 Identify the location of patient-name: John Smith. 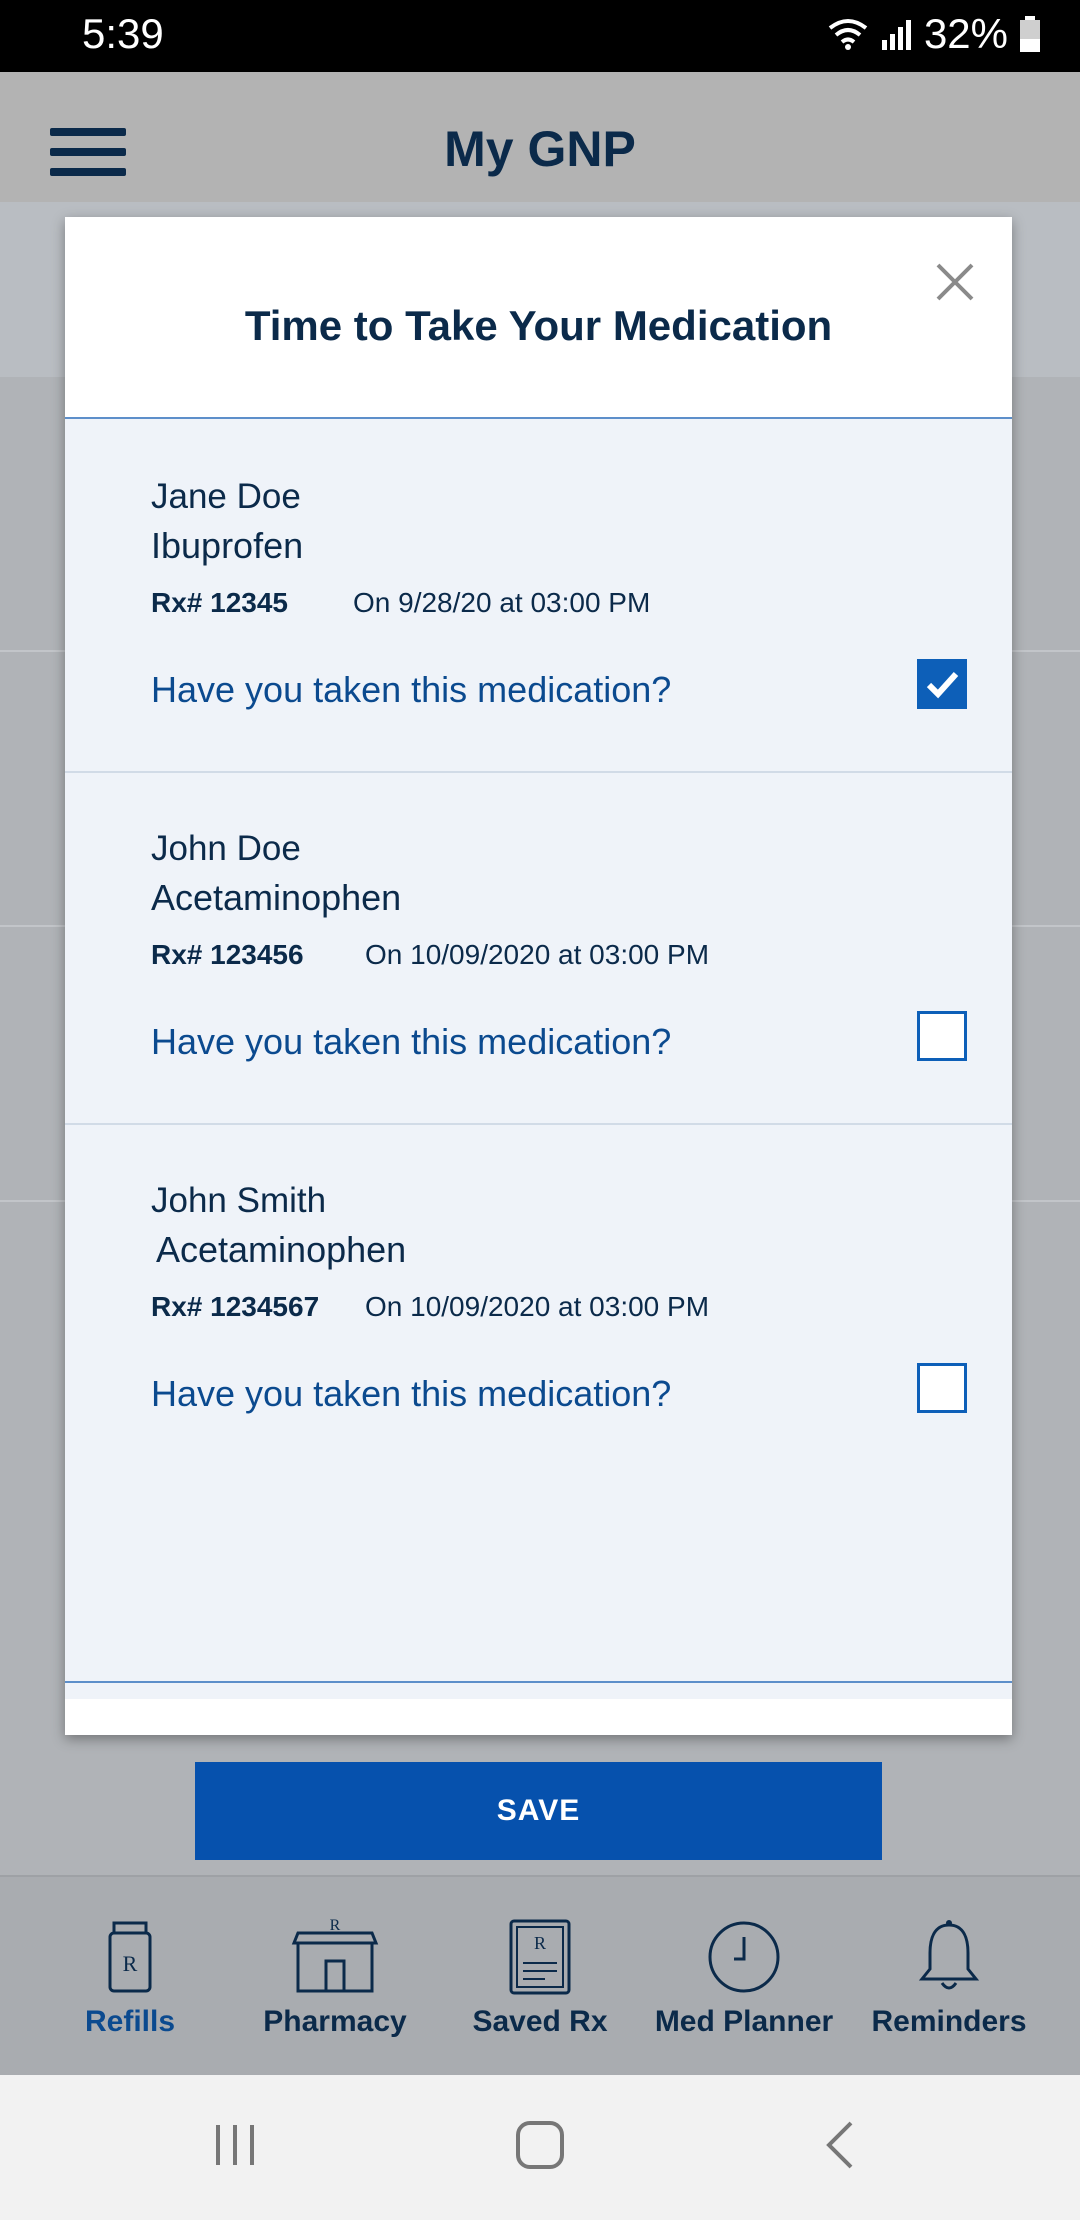
(239, 1200).